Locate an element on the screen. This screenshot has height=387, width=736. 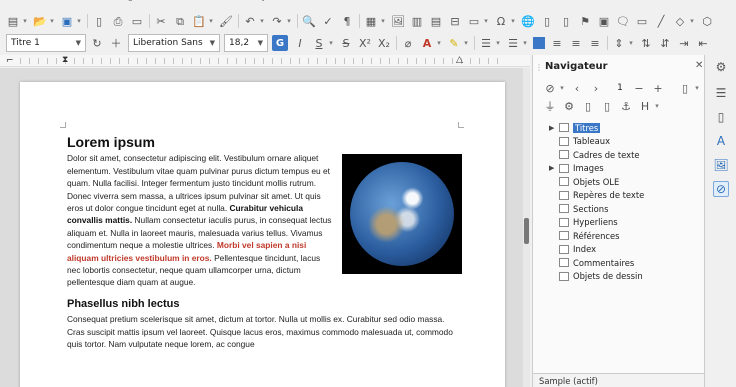
header-icon: ▯ is located at coordinates (588, 106).